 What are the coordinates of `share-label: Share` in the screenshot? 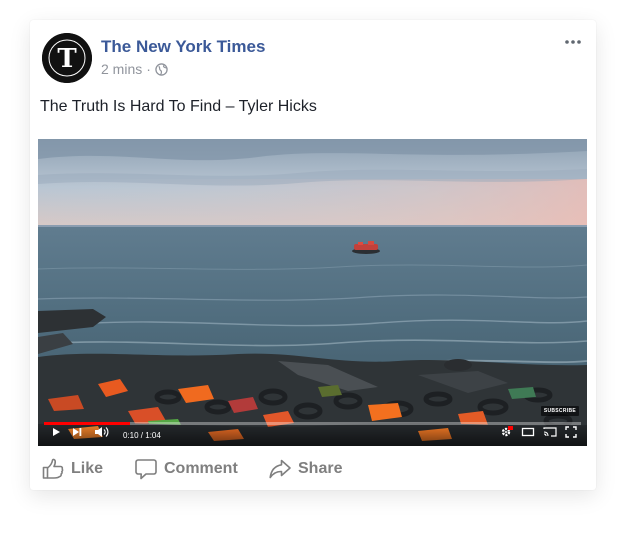 It's located at (320, 468).